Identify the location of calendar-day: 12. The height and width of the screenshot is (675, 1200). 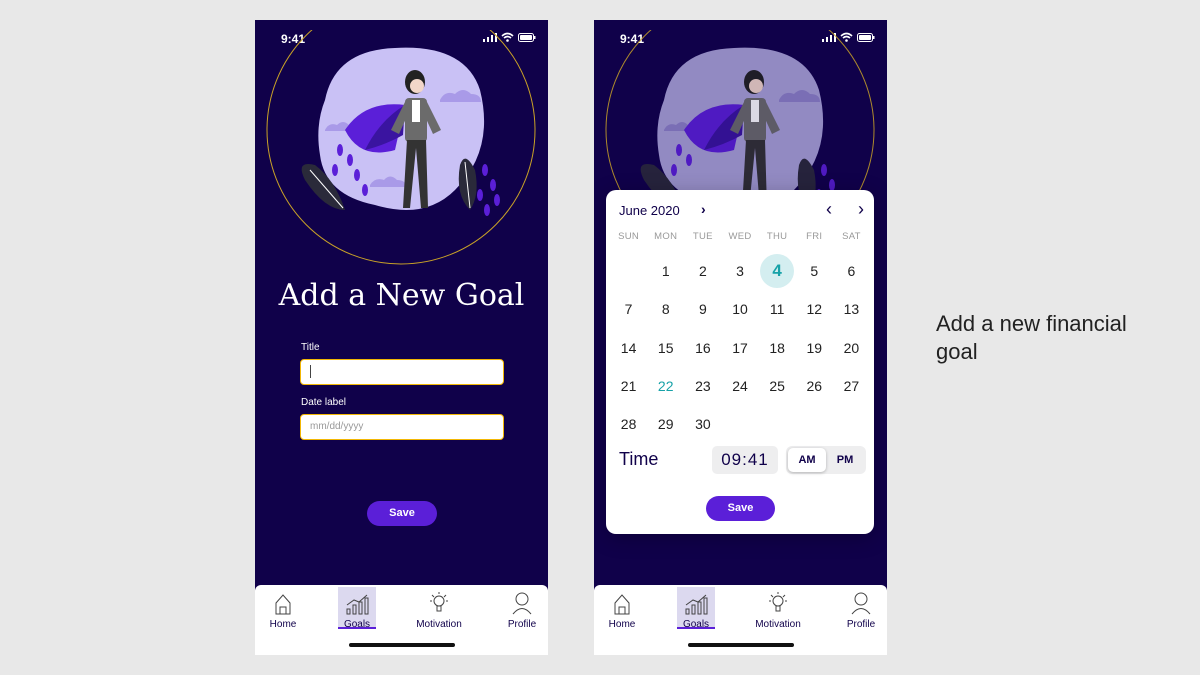
(814, 309).